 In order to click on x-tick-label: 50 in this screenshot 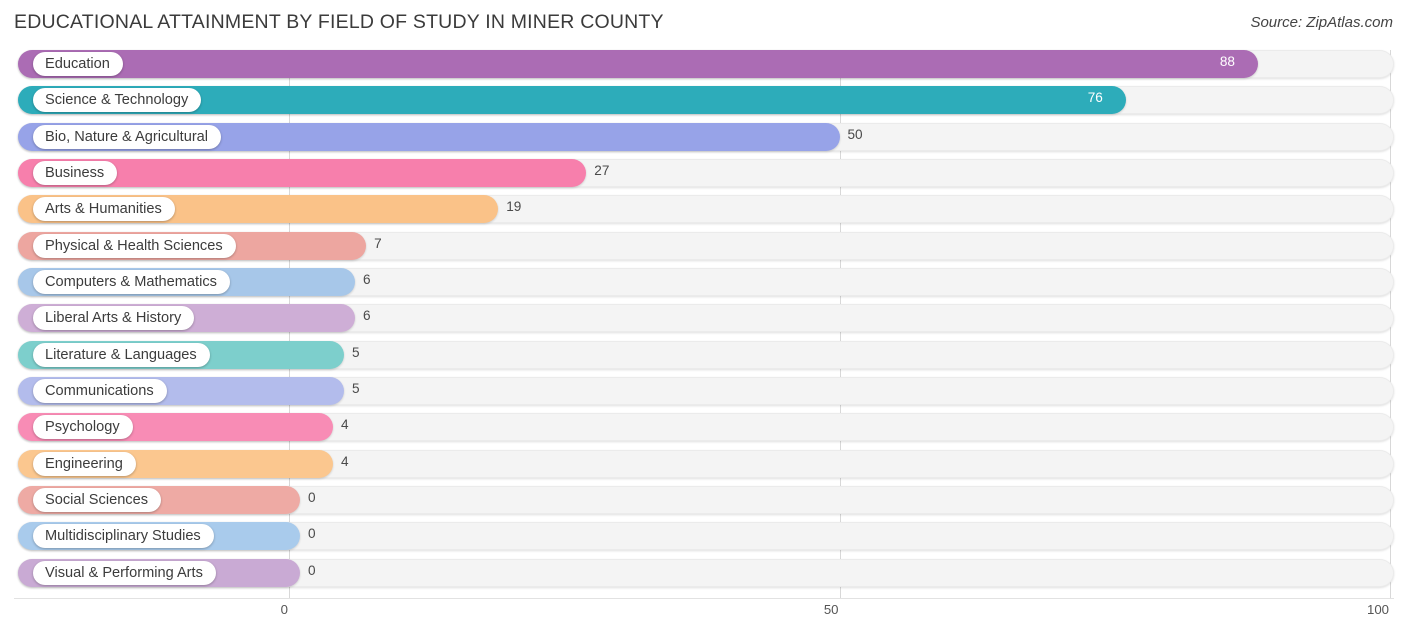, I will do `click(831, 609)`.